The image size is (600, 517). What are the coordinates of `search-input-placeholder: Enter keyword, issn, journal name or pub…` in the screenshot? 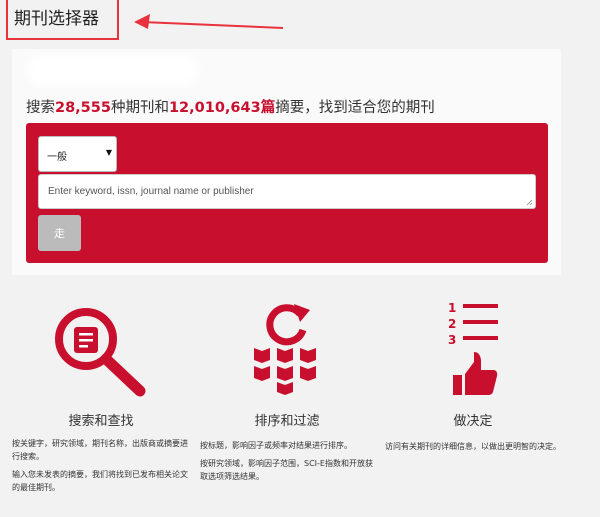 It's located at (151, 191).